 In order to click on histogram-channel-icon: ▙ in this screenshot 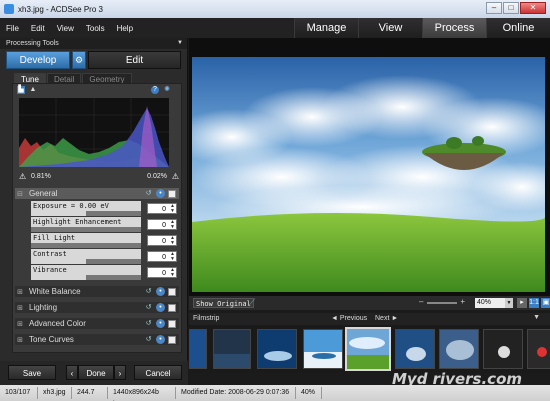, I will do `click(21, 90)`.